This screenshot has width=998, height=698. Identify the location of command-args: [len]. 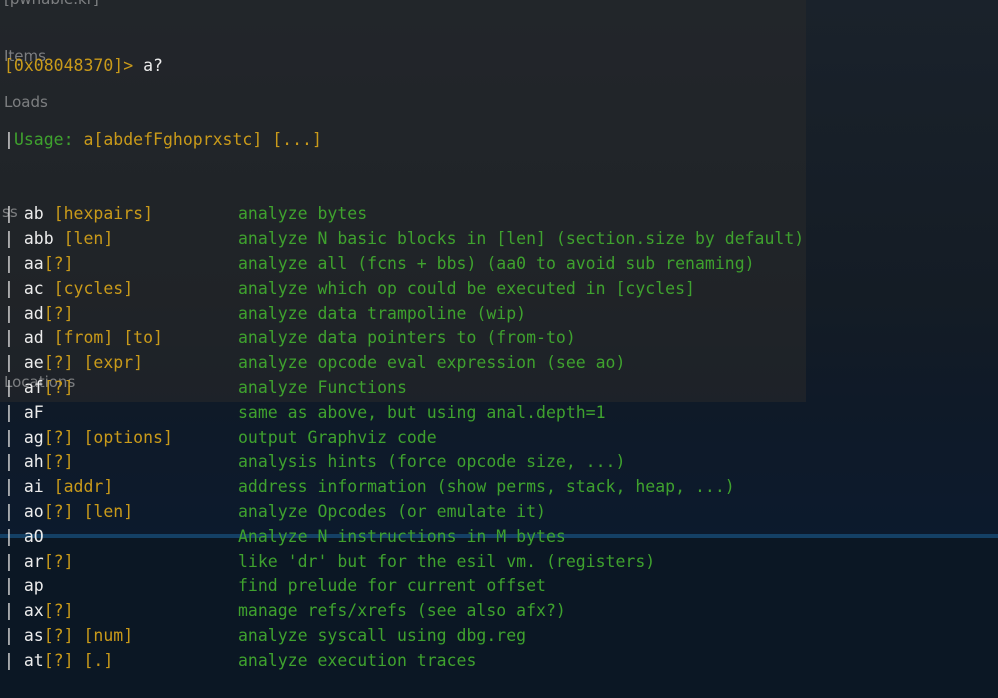
(83, 239).